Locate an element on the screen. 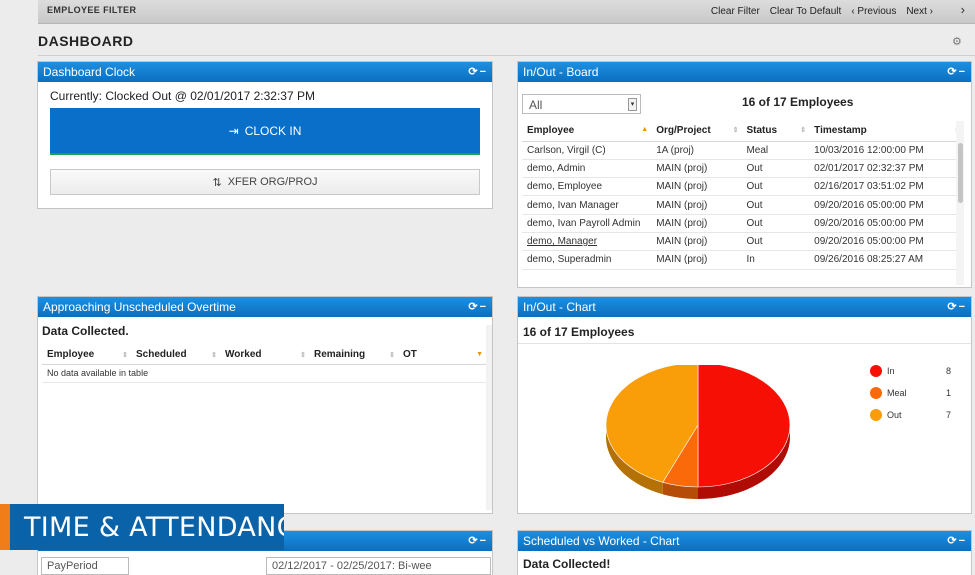 The height and width of the screenshot is (575, 975). empty-message: No data available in table is located at coordinates (264, 373).